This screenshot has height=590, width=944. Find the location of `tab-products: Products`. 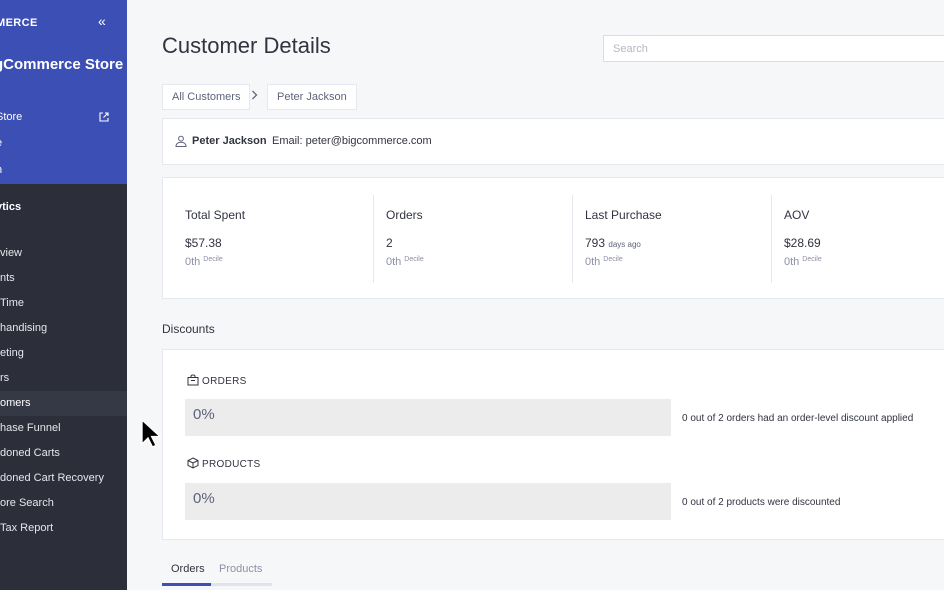

tab-products: Products is located at coordinates (240, 569).